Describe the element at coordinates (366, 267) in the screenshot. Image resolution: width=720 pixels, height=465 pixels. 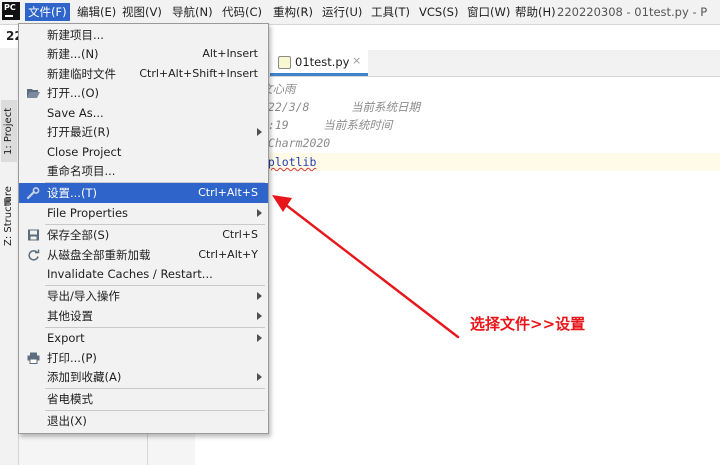
I see `annotation-arrow` at that location.